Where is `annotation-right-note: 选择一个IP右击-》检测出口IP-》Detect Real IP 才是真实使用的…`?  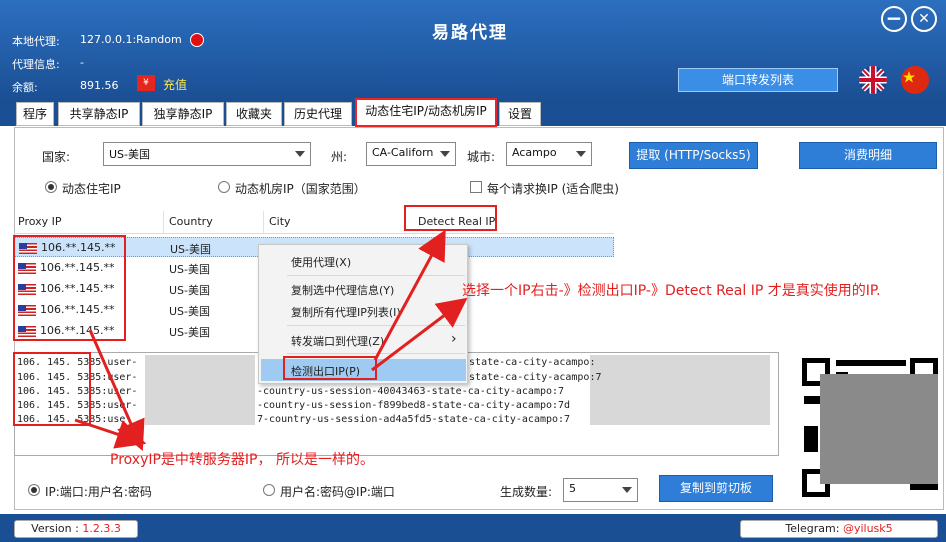 annotation-right-note: 选择一个IP右击-》检测出口IP-》Detect Real IP 才是真实使用的… is located at coordinates (671, 291).